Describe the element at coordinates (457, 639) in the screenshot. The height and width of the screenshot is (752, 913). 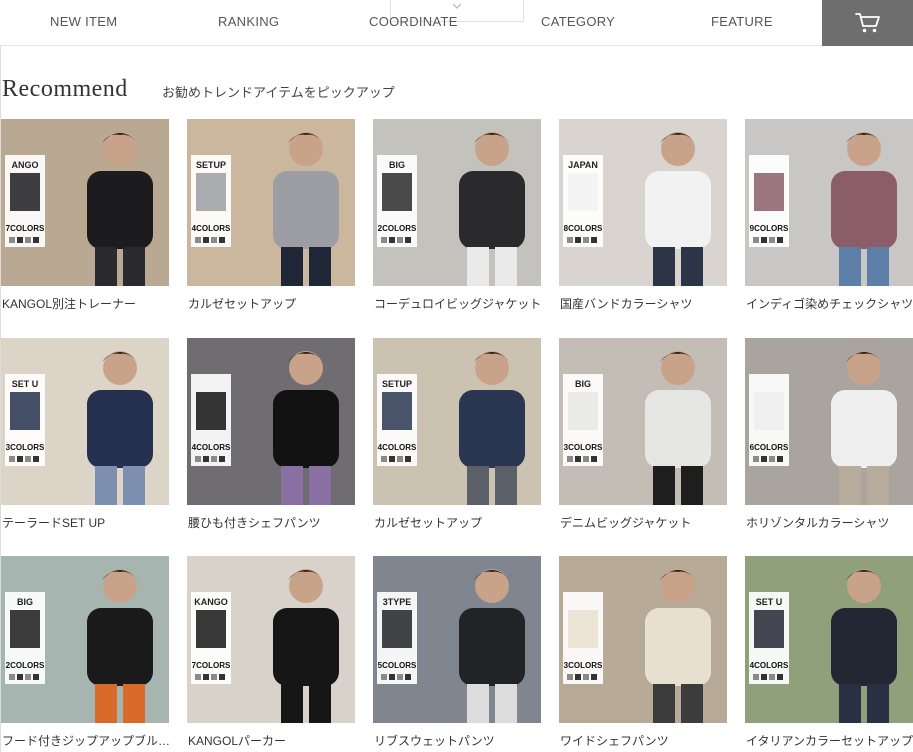
I see `product-image: 3TYPE 5COLORS` at that location.